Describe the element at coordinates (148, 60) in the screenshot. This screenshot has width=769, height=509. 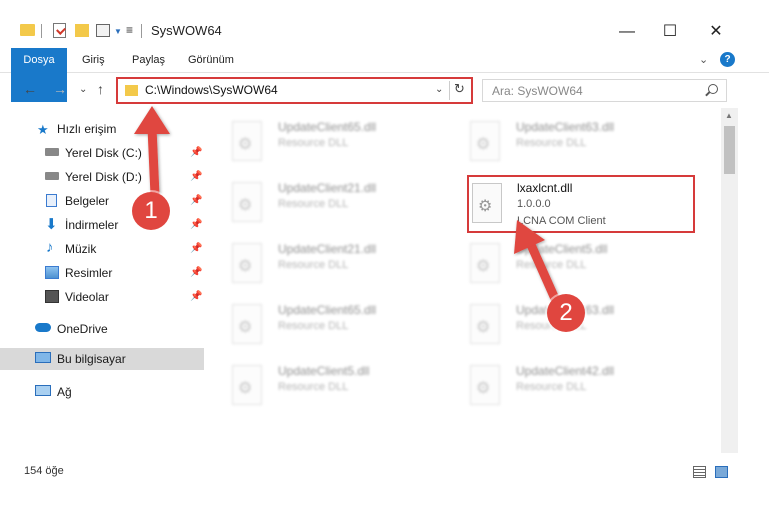
I see `tab-share: Paylaş` at that location.